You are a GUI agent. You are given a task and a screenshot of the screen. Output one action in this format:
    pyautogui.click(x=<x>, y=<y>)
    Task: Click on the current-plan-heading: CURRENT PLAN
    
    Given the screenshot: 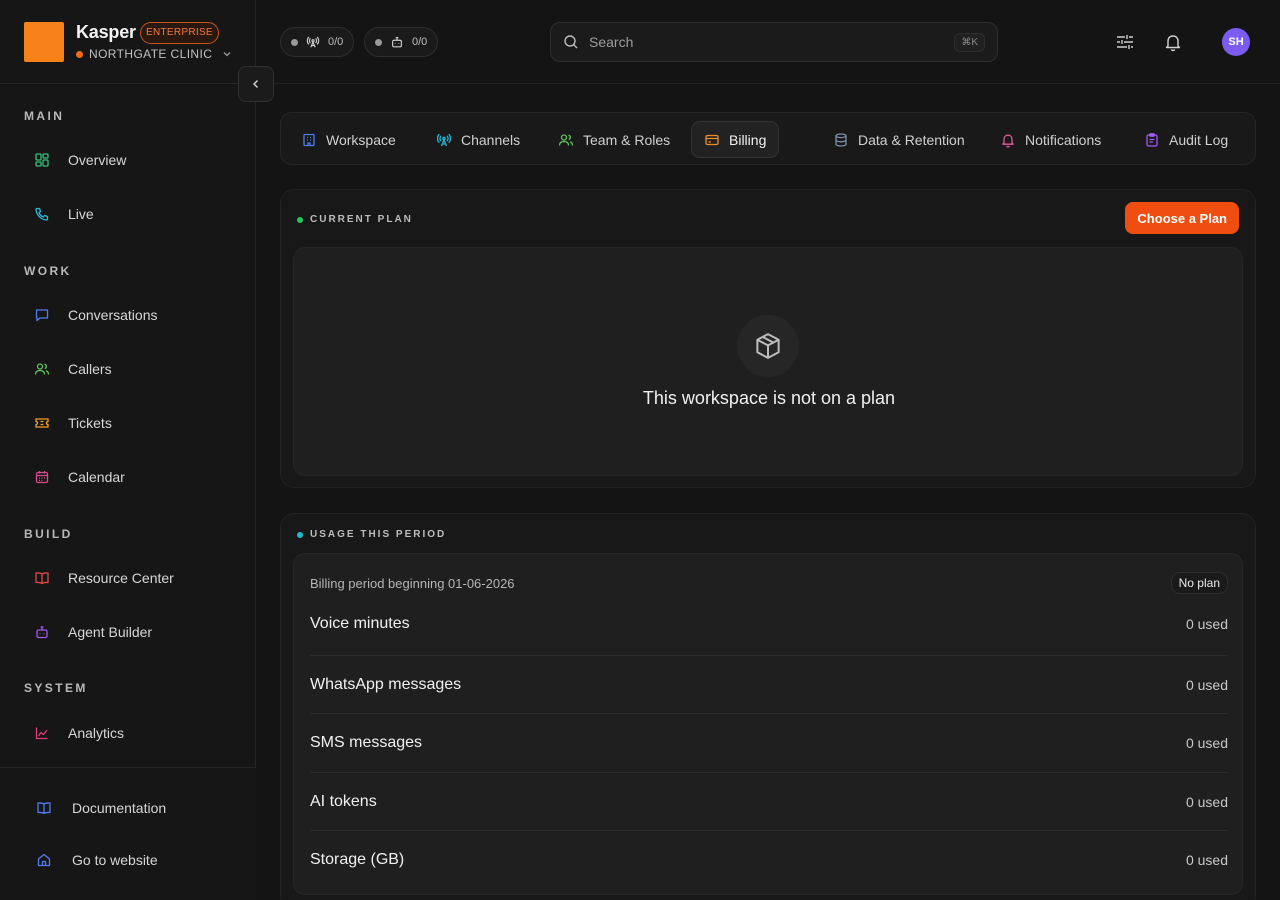 What is the action you would take?
    pyautogui.click(x=355, y=219)
    